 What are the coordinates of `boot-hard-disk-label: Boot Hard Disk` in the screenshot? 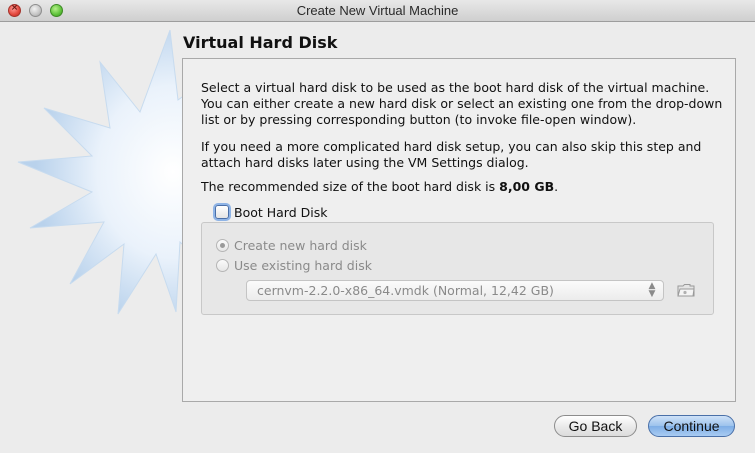 It's located at (280, 212).